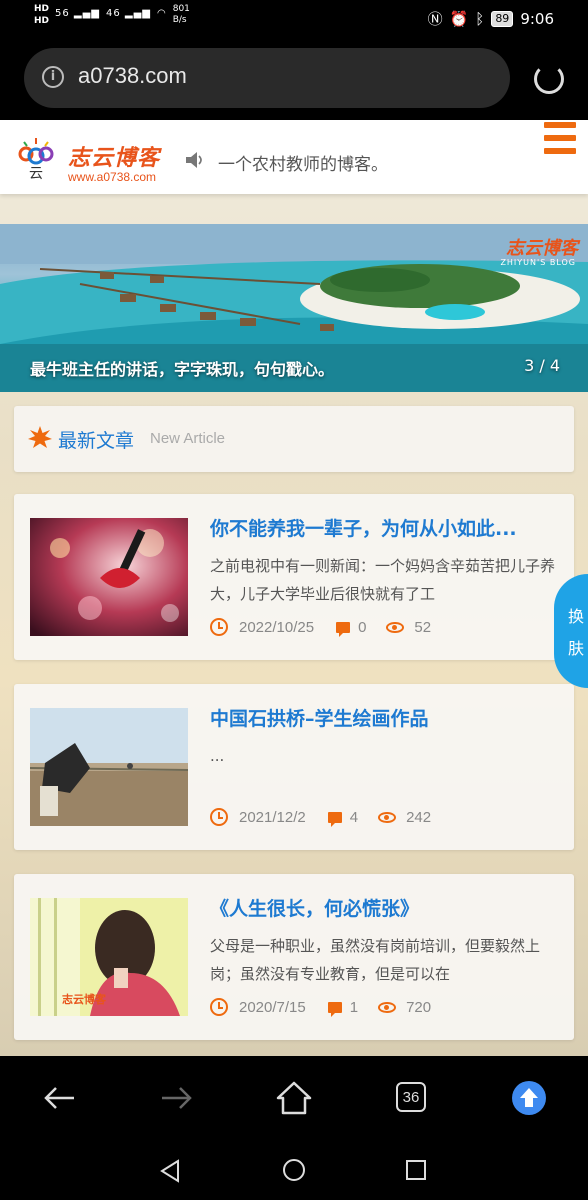  I want to click on home-icon, so click(294, 1098).